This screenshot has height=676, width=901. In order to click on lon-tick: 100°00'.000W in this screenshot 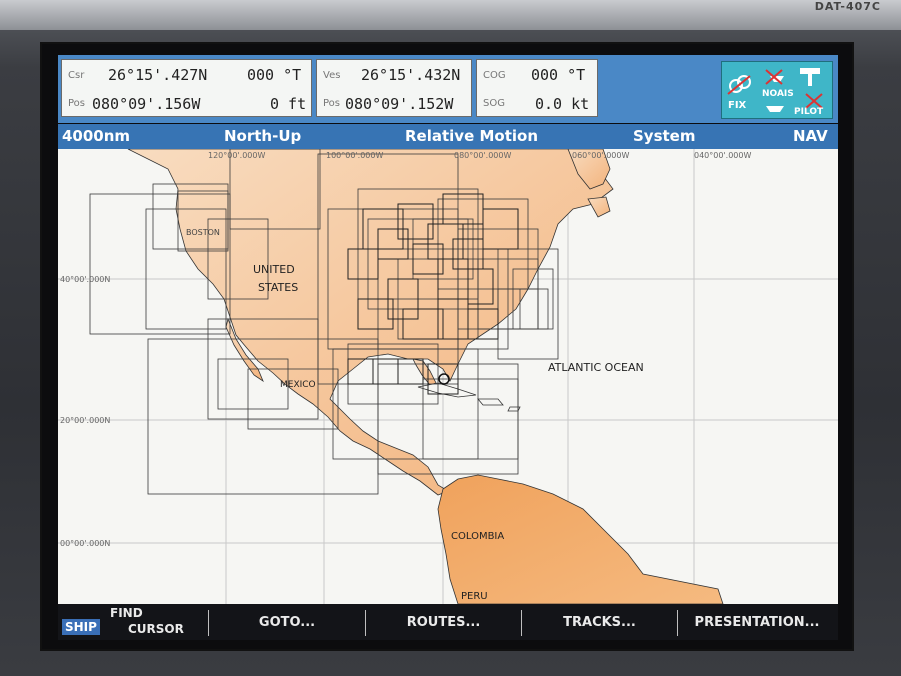, I will do `click(354, 155)`.